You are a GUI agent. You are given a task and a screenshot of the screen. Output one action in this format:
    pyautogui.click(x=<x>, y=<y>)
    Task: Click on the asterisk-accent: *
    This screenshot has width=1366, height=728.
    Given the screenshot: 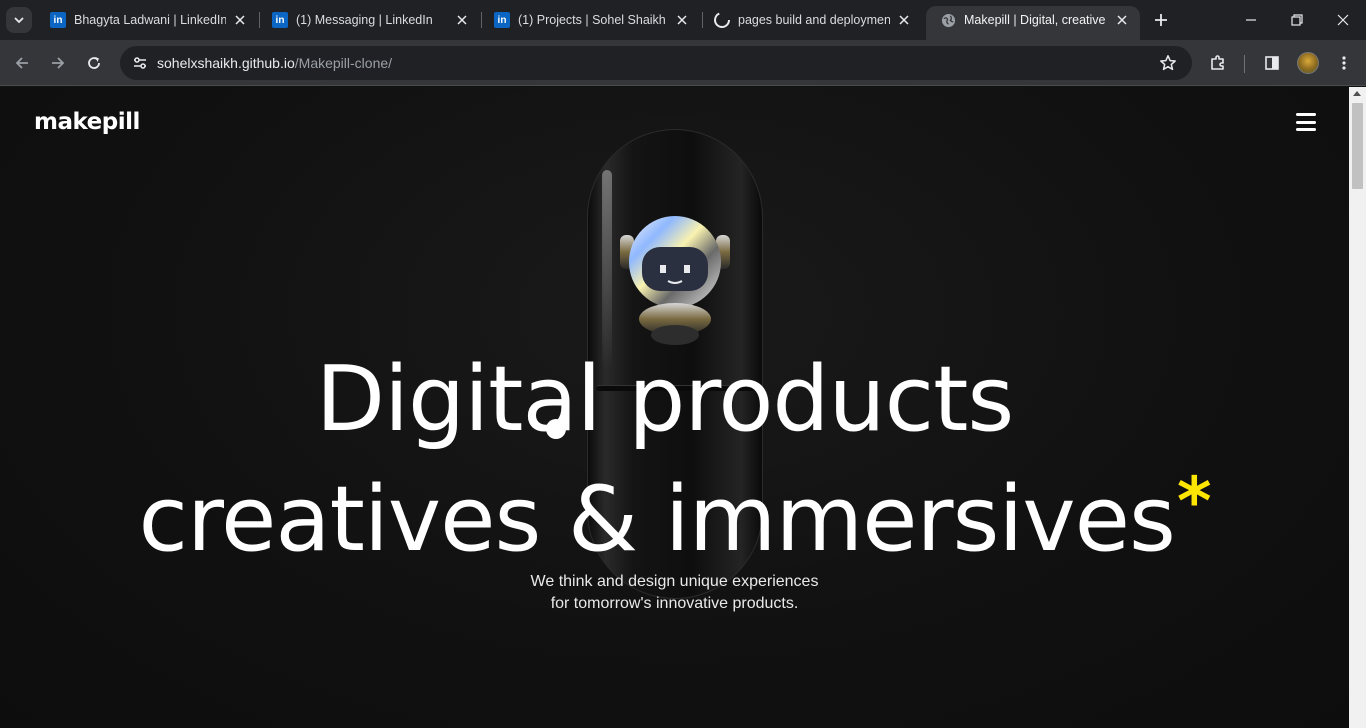 What is the action you would take?
    pyautogui.click(x=1194, y=501)
    